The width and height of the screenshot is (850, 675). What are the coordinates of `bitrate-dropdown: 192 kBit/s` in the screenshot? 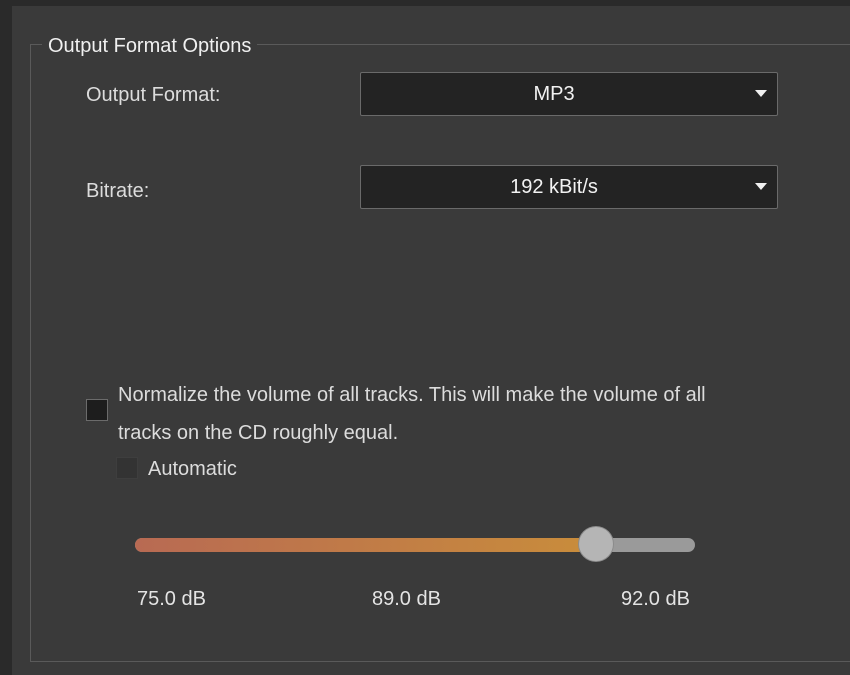 It's located at (569, 187).